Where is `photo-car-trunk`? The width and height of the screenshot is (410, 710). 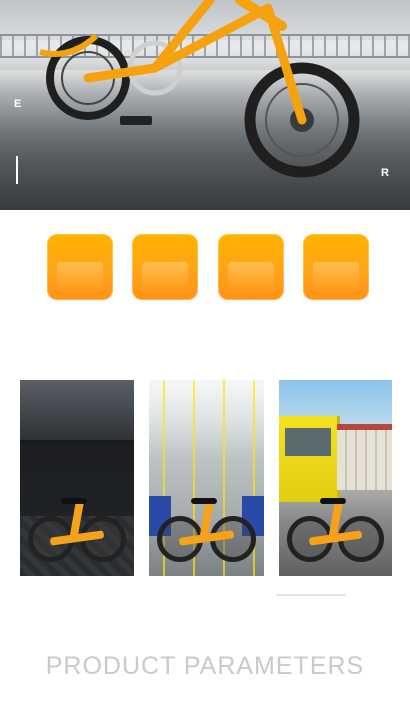
photo-car-trunk is located at coordinates (77, 478).